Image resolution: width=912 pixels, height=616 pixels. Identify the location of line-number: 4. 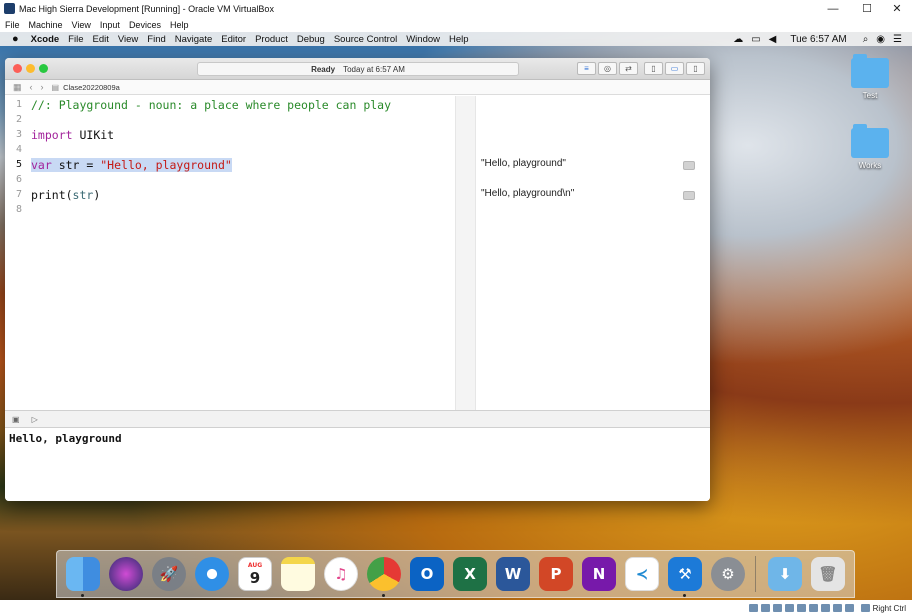
(18, 149).